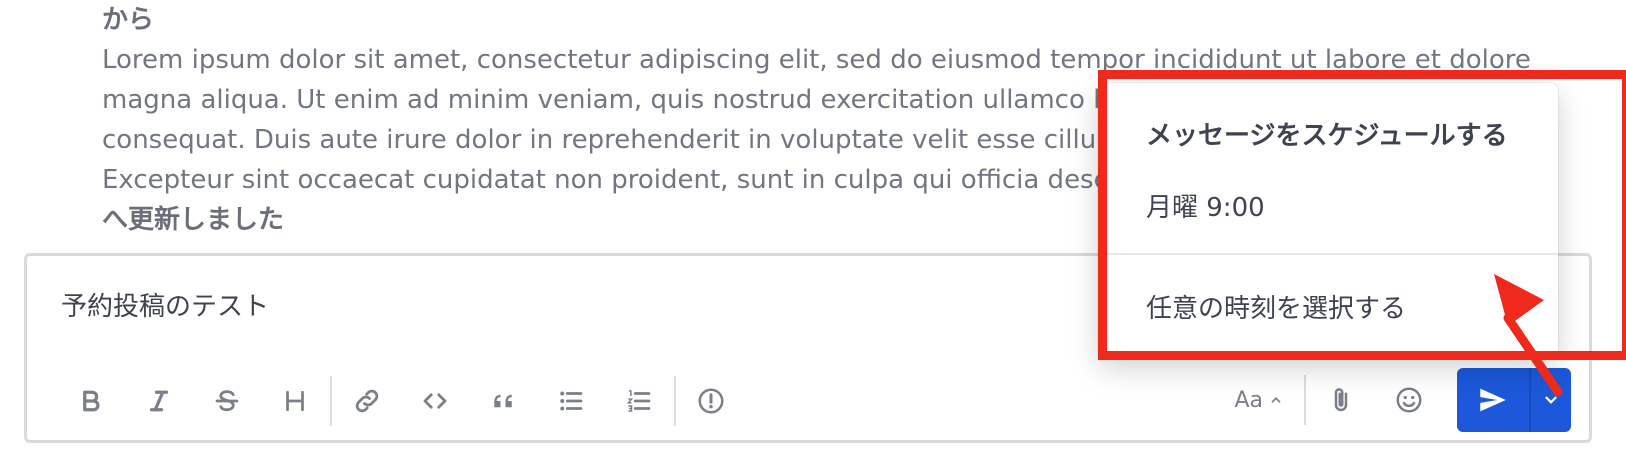 The width and height of the screenshot is (1626, 476). I want to click on annotation-arrow, so click(1528, 335).